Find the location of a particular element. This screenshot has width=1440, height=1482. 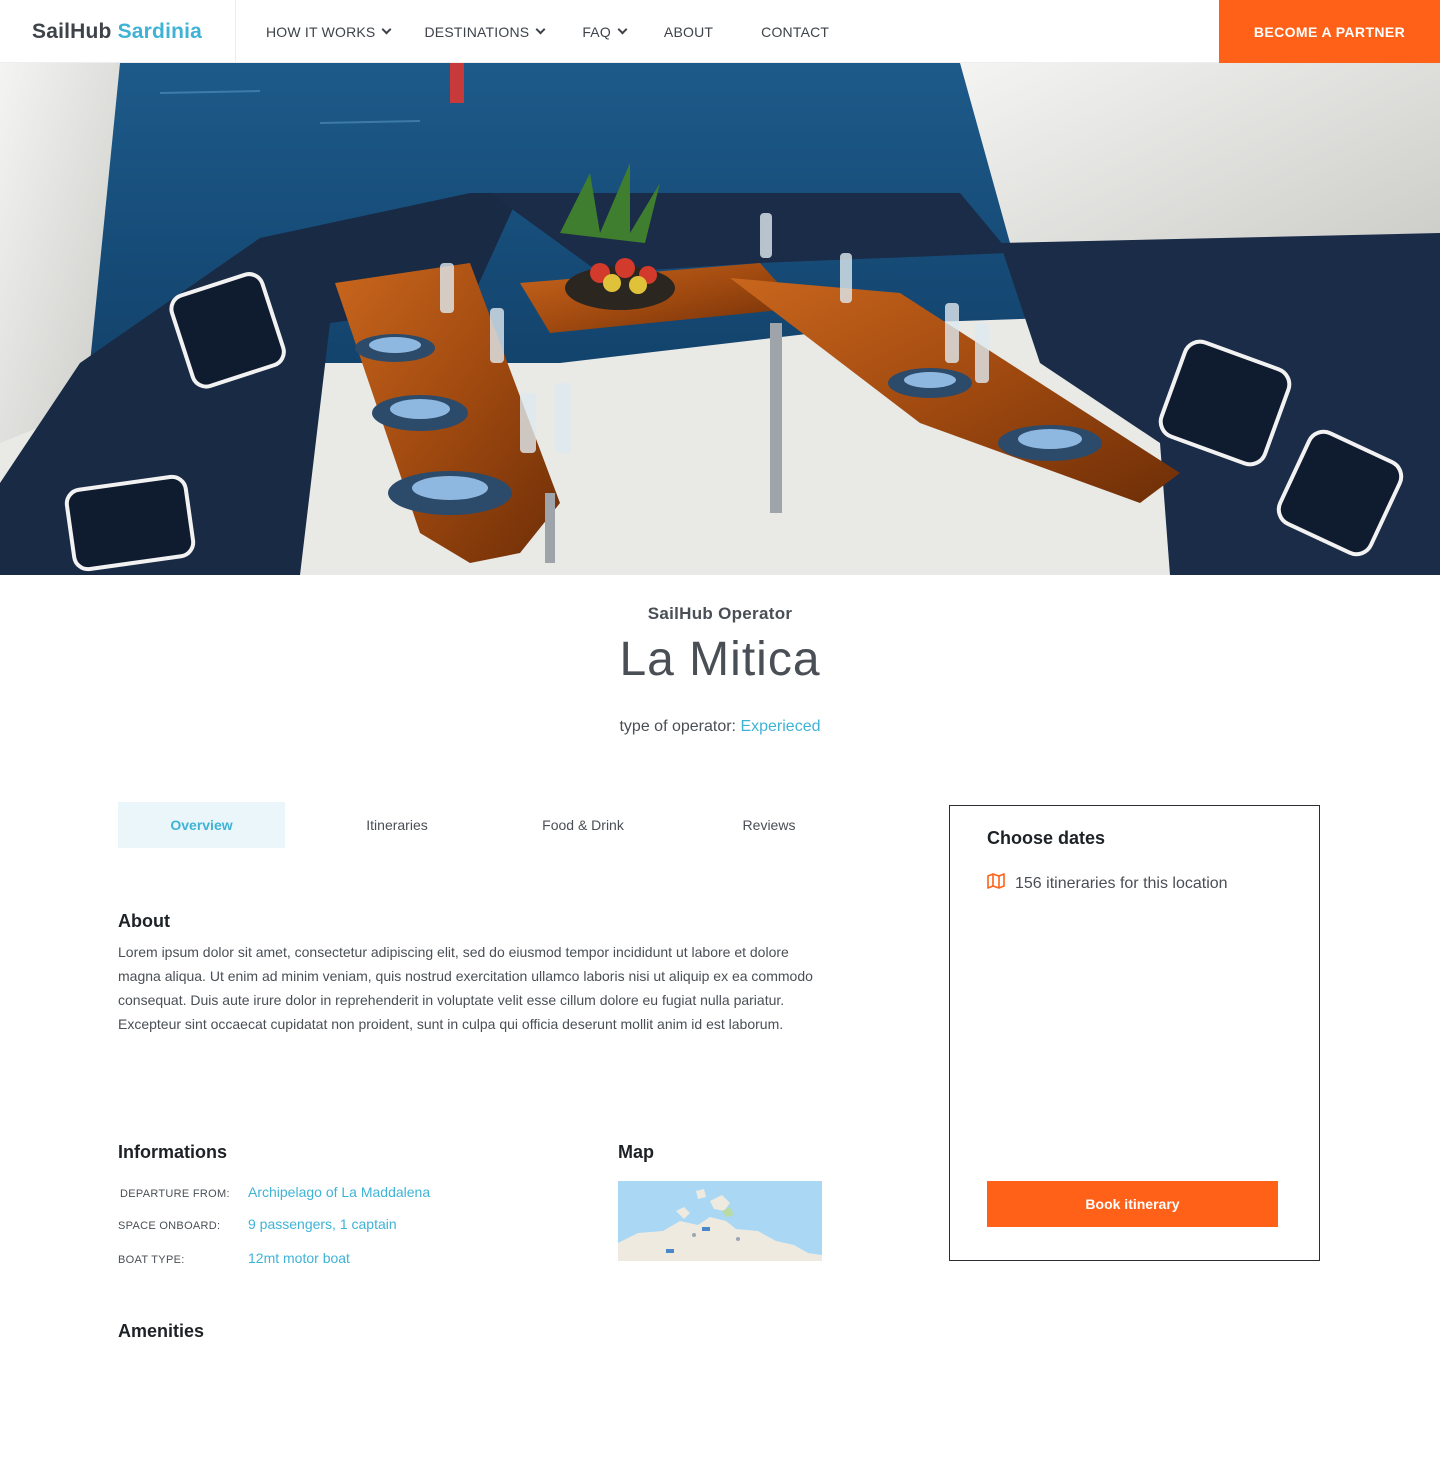

nav-faq: FAQ is located at coordinates (605, 31).